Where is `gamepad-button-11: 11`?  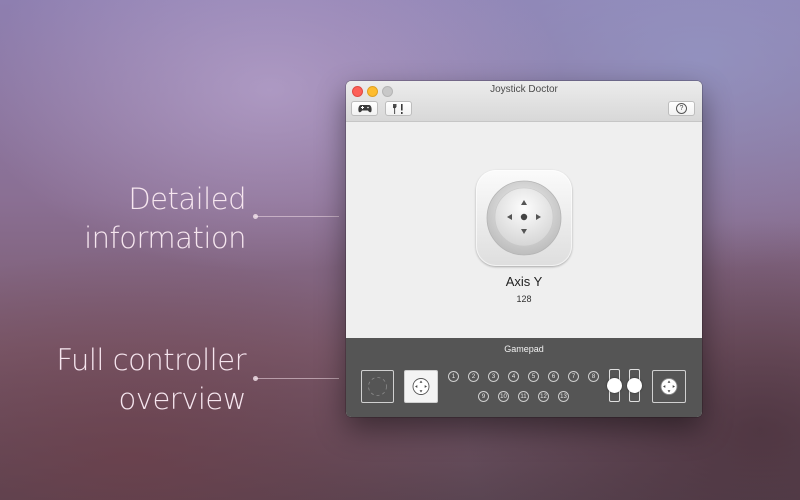 gamepad-button-11: 11 is located at coordinates (523, 396).